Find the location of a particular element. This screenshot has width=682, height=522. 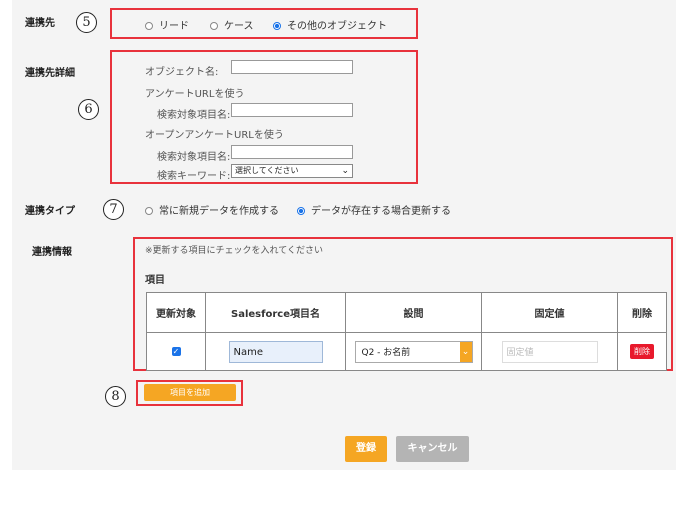

open-survey-url-label: オープンアンケートURLを使う is located at coordinates (214, 135).